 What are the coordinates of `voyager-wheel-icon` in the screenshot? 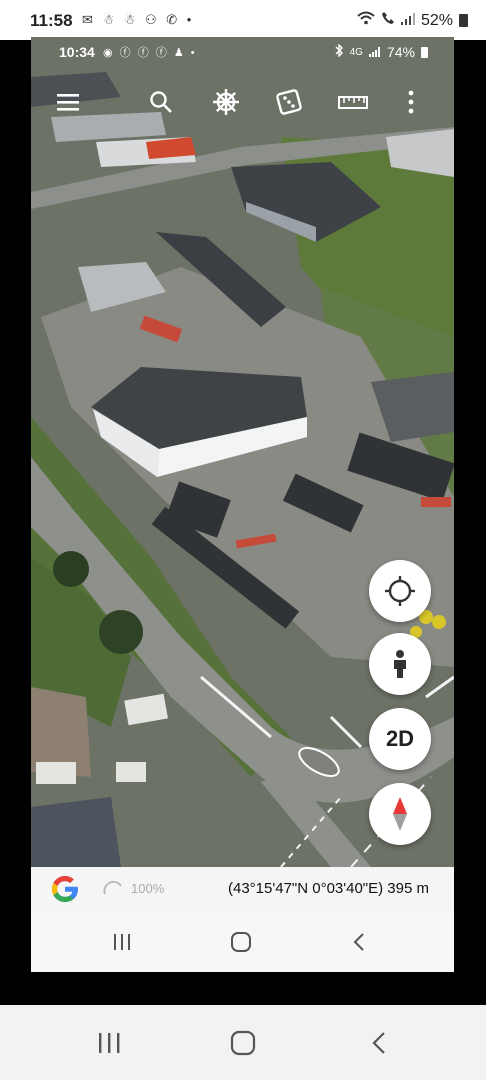 It's located at (226, 102).